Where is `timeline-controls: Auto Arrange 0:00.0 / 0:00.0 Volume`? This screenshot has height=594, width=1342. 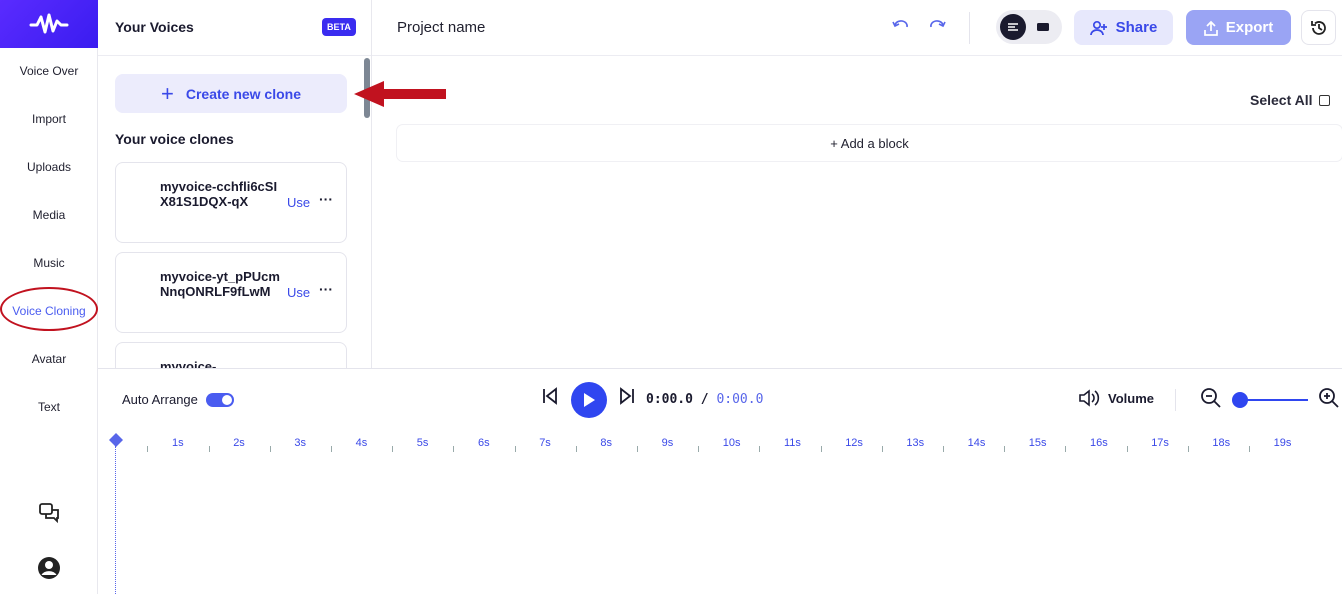
timeline-controls: Auto Arrange 0:00.0 / 0:00.0 Volume is located at coordinates (720, 399).